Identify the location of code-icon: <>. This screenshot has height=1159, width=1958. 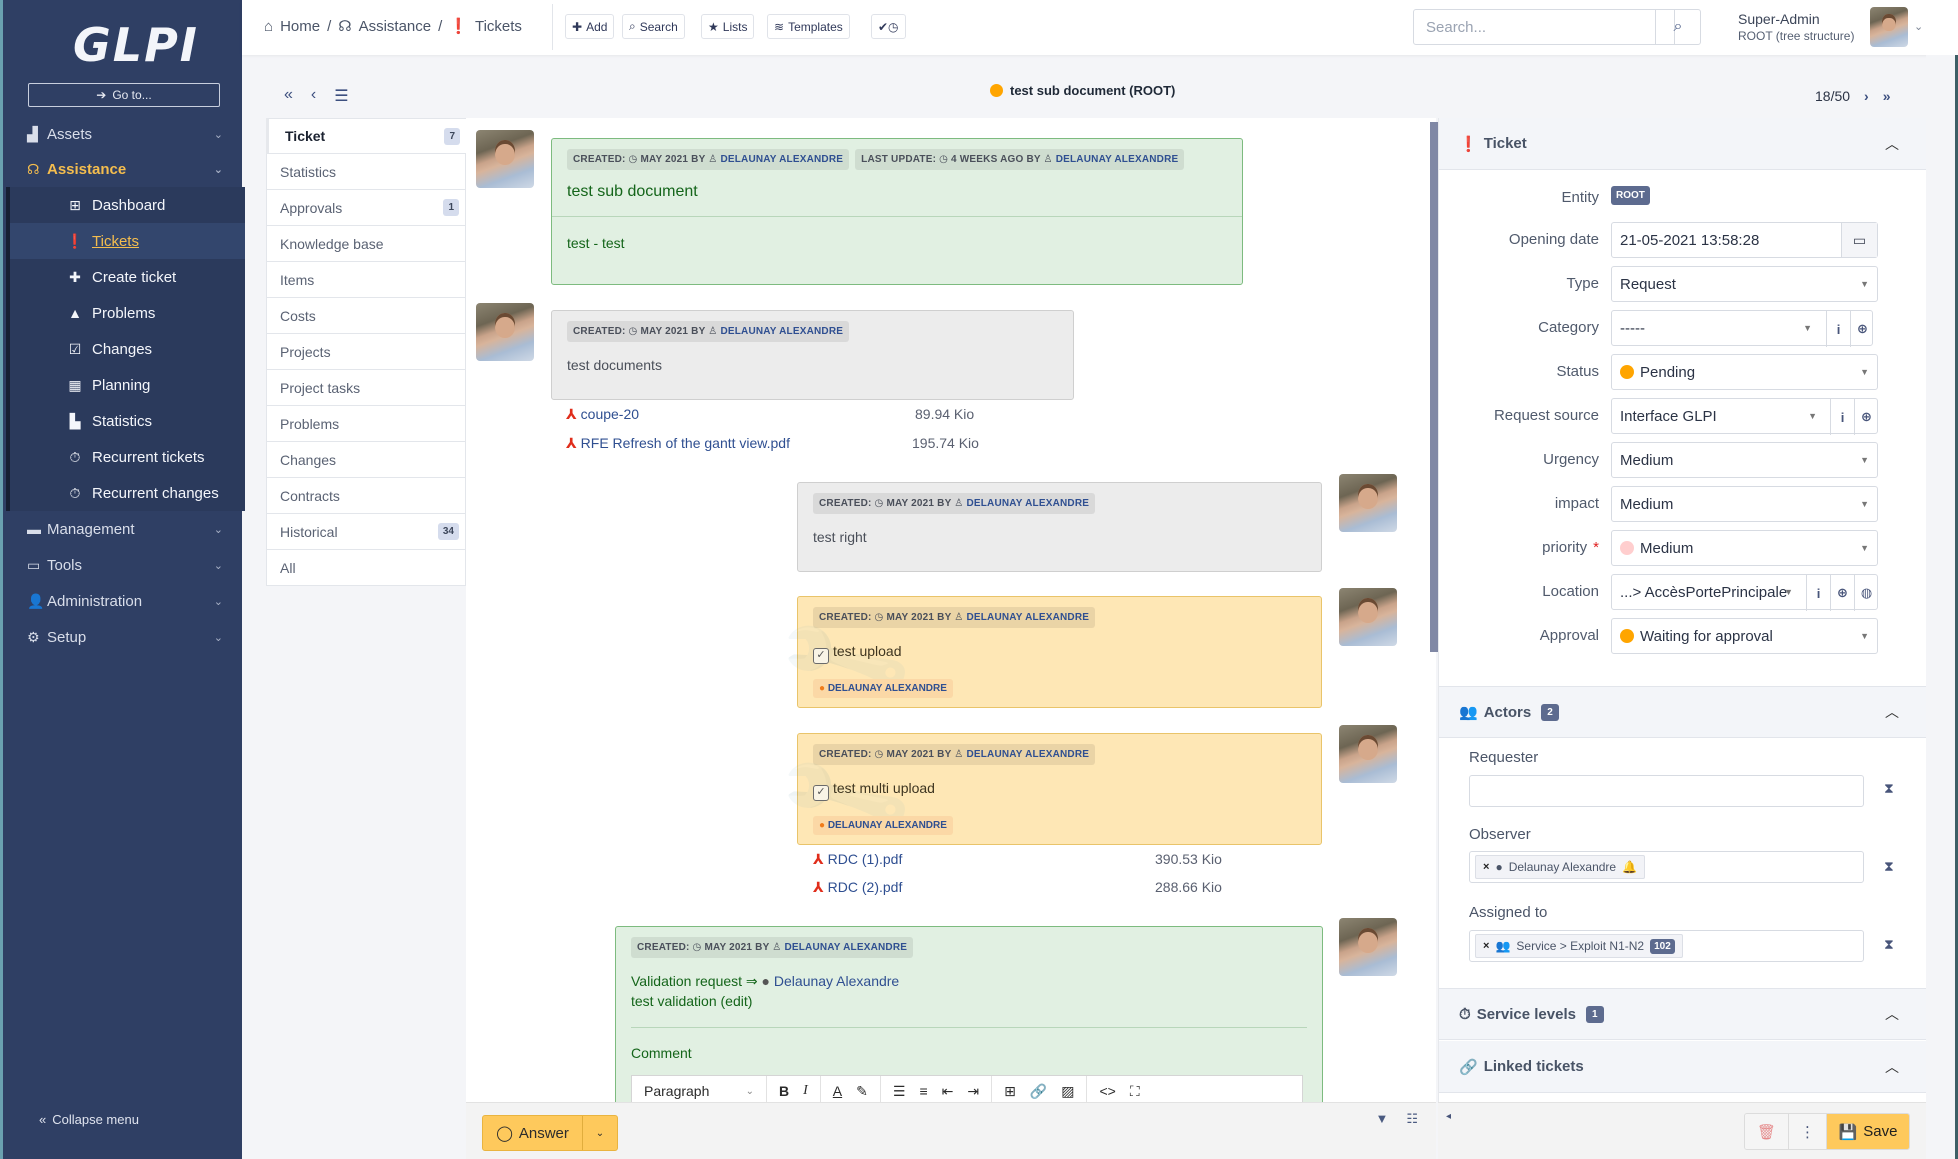
(1107, 1091).